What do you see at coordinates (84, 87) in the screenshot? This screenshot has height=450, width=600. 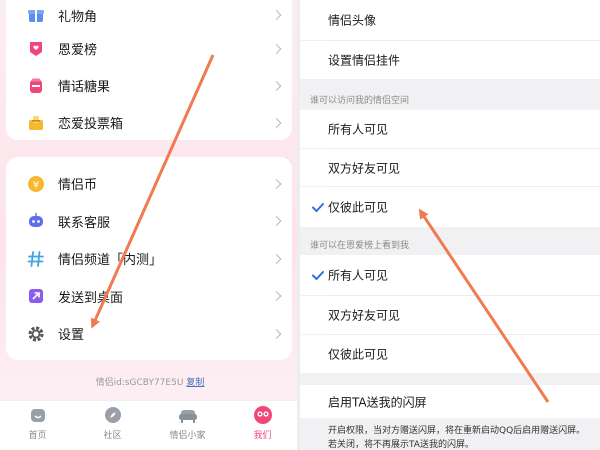 I see `menu-label: 情话糖果` at bounding box center [84, 87].